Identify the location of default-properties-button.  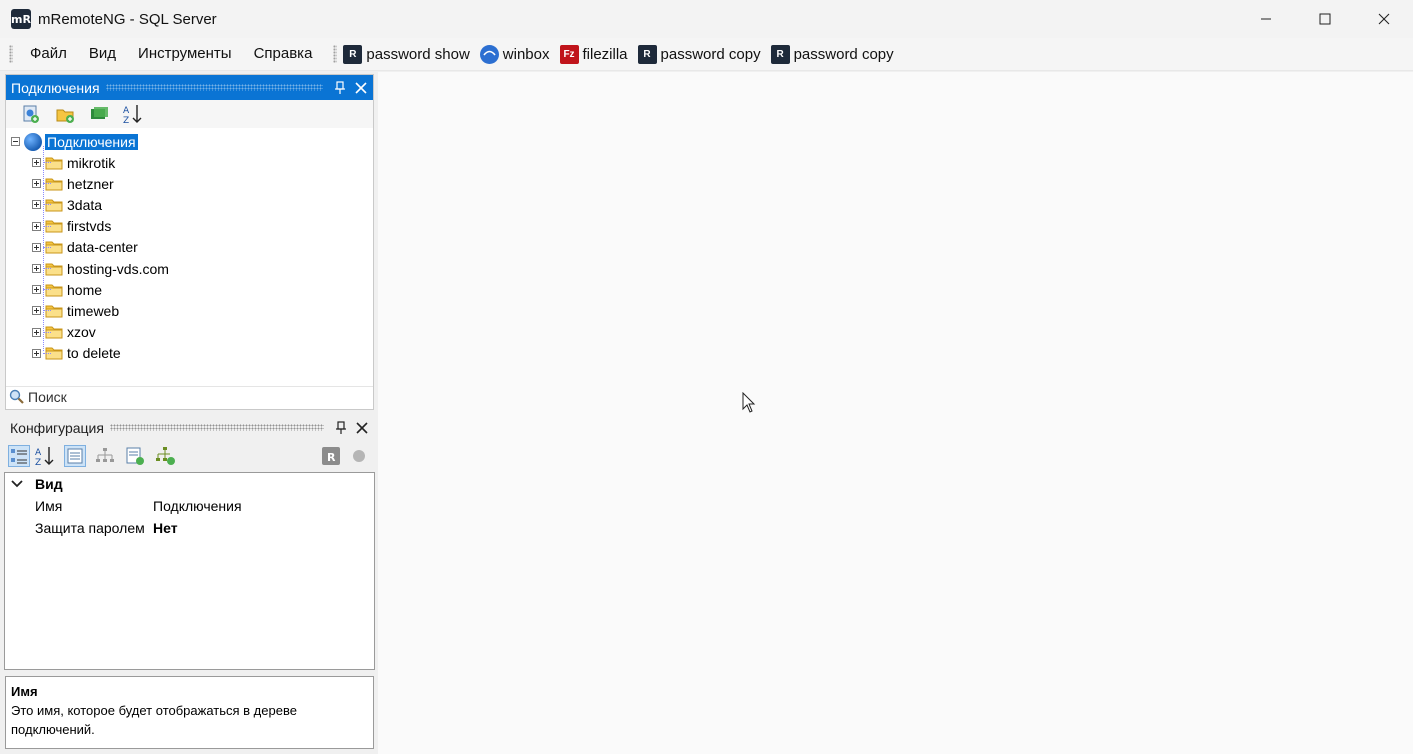
(135, 456).